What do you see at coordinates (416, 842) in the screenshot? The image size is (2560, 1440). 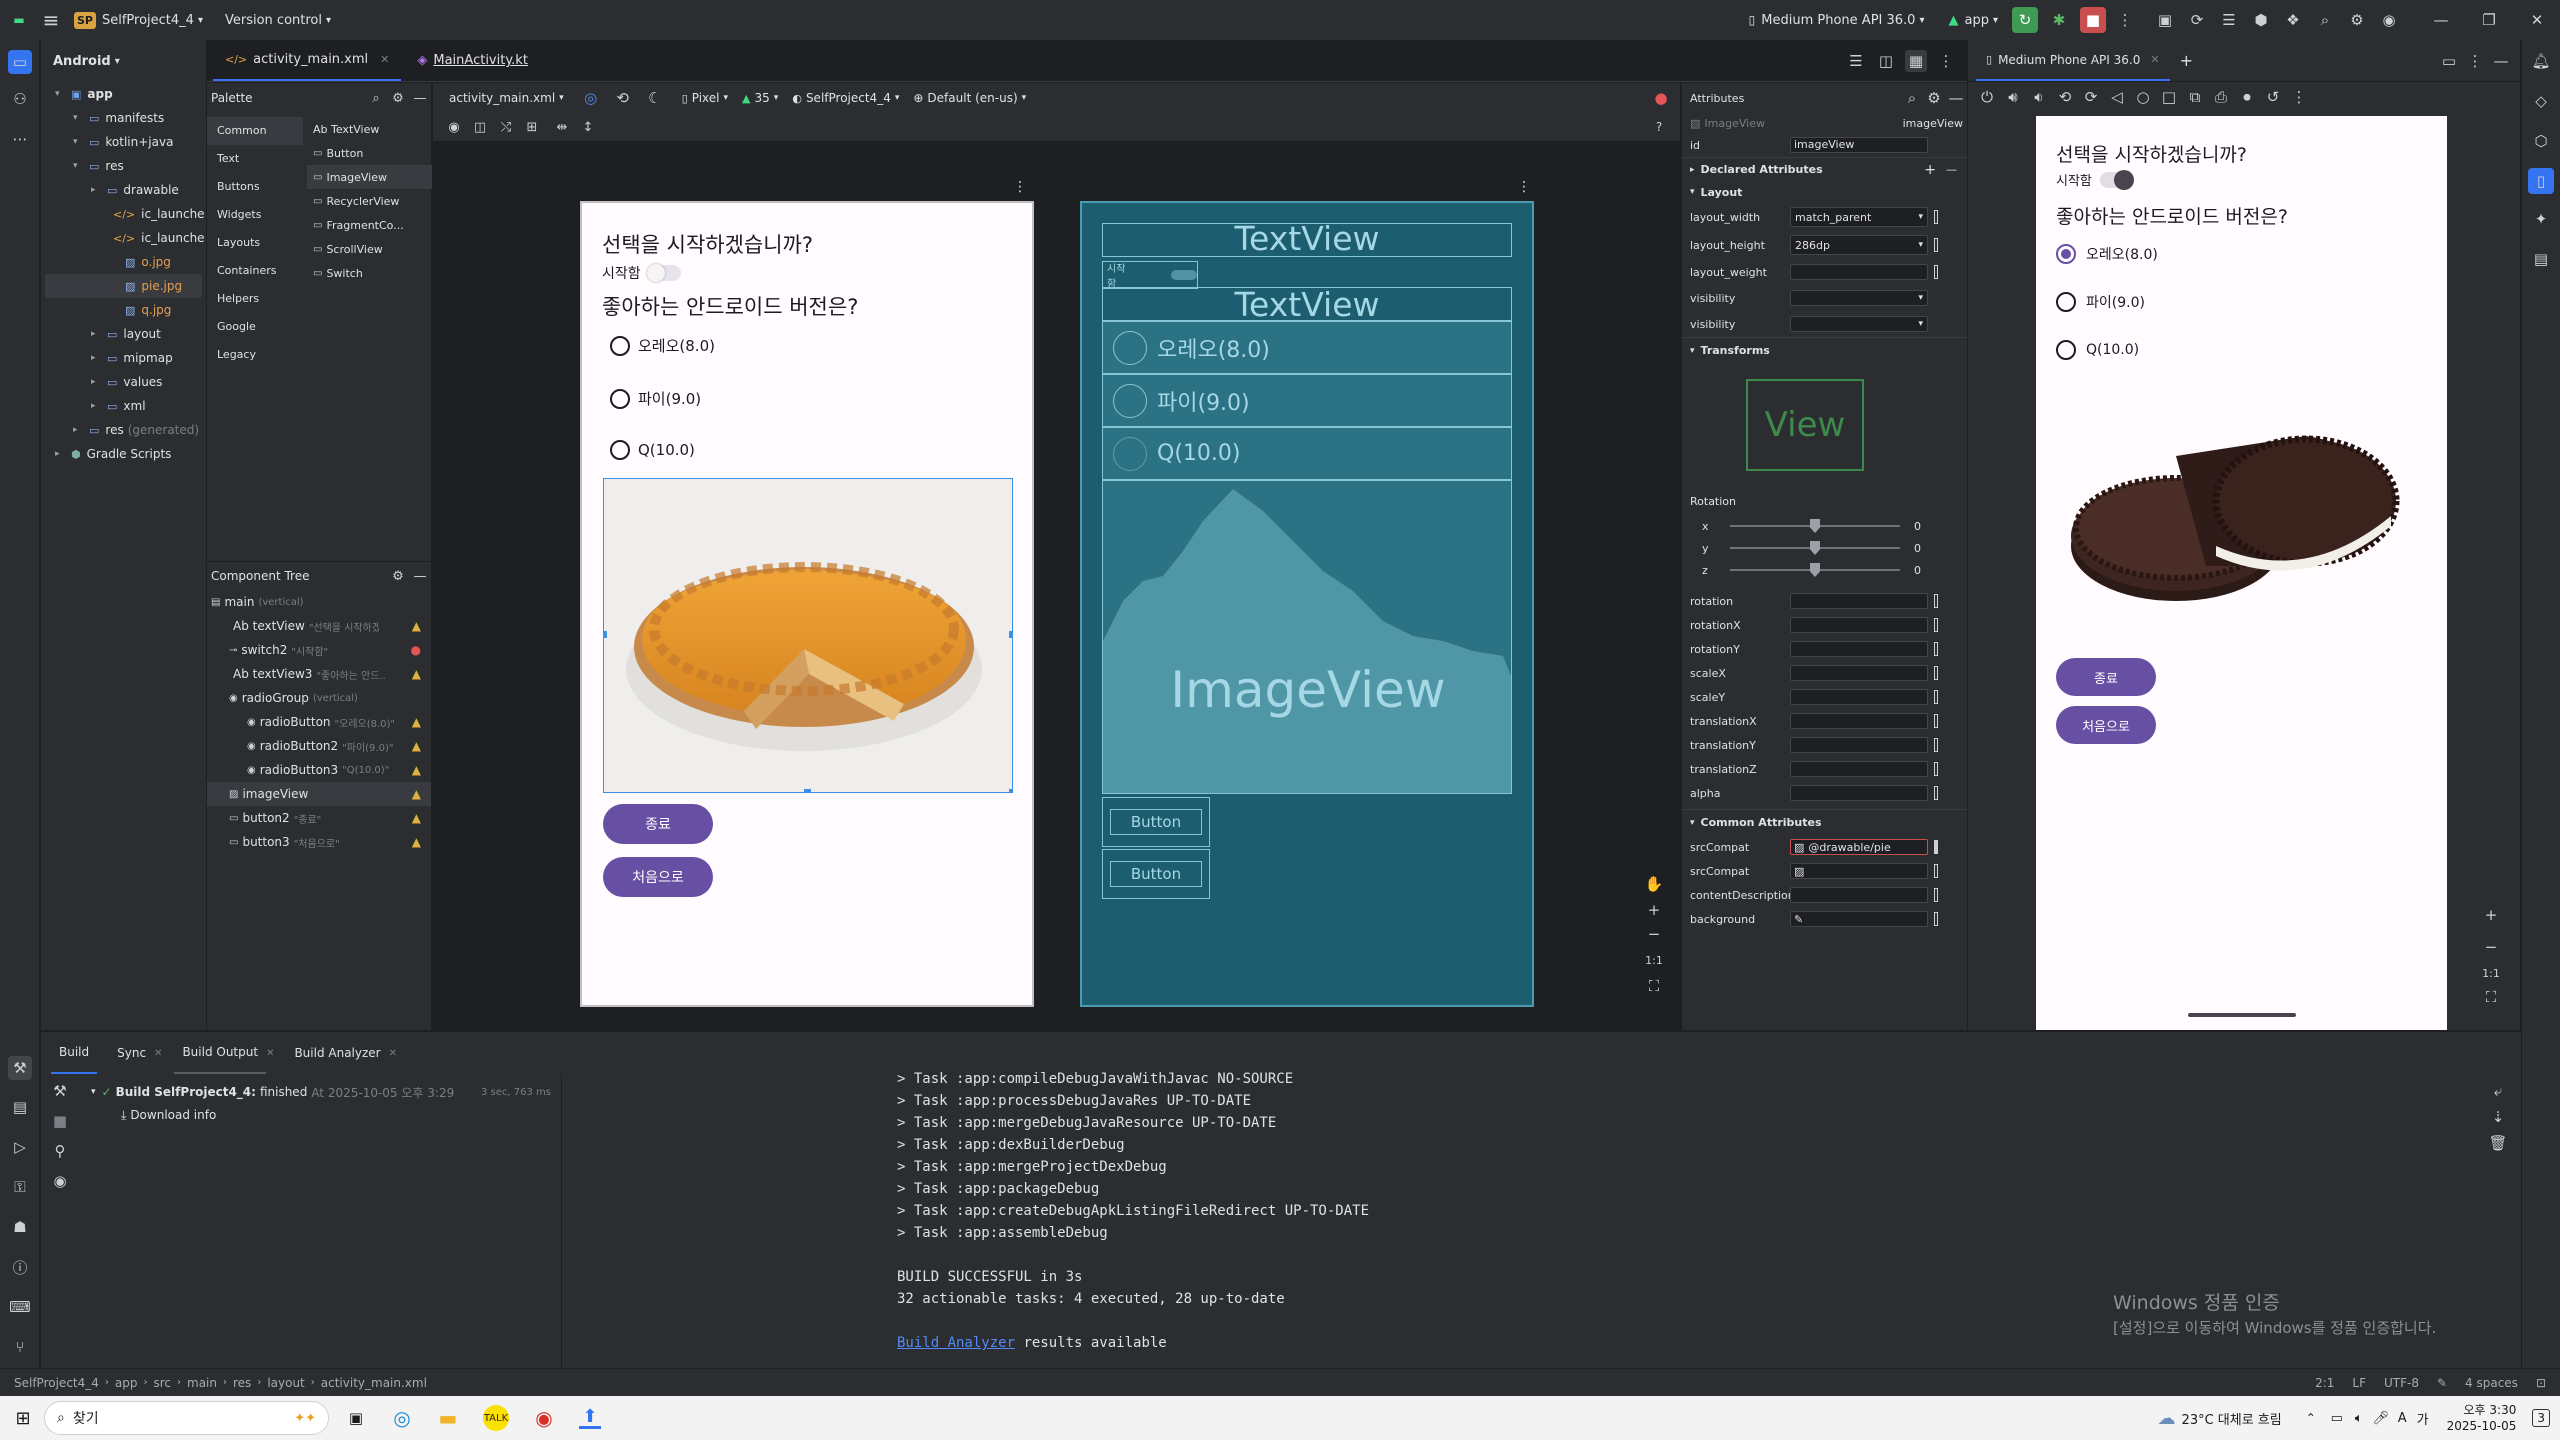 I see `warning-icon: ▲` at bounding box center [416, 842].